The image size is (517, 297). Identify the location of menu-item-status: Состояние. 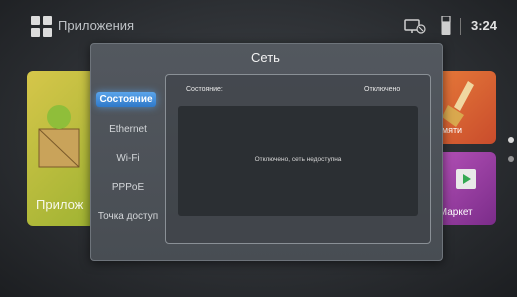
(126, 99).